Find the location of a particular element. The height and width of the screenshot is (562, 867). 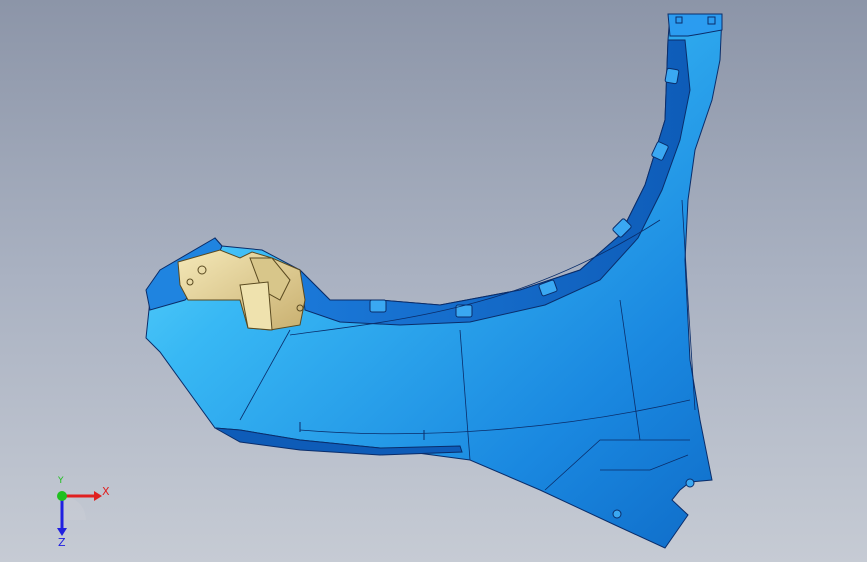

orientation-triad: X Y Z is located at coordinates (80, 513).